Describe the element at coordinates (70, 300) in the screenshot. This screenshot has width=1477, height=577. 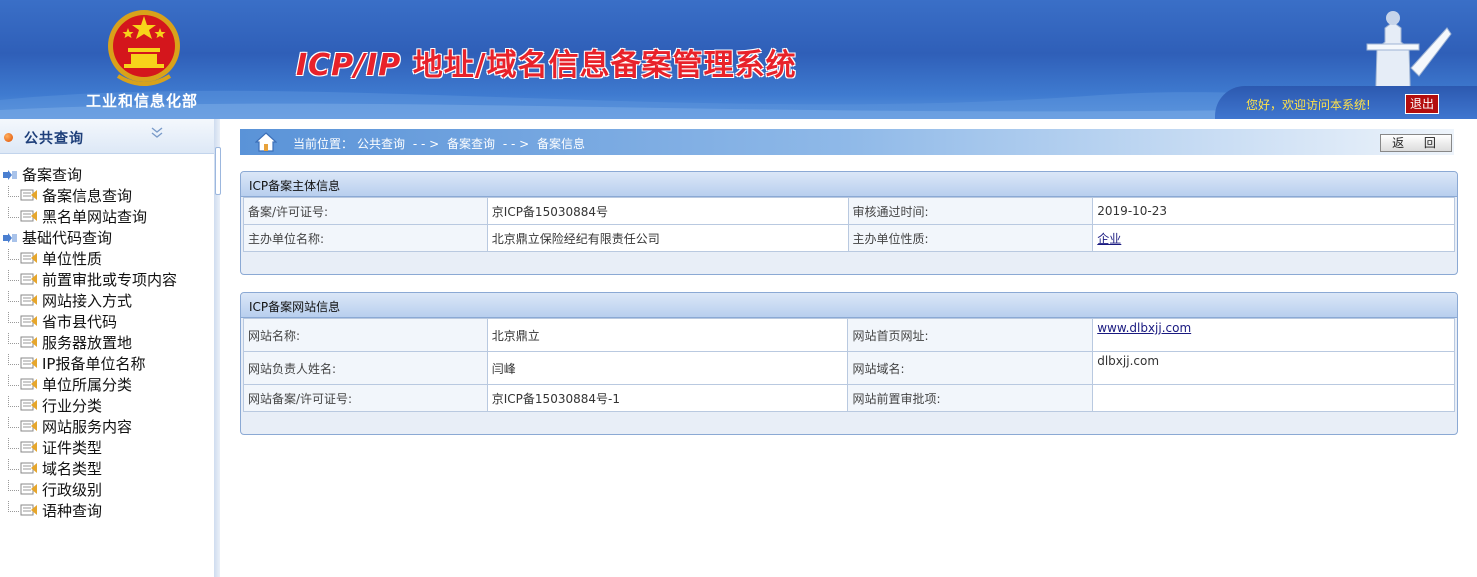
I see `sidebar-item: 网站接入方式` at that location.